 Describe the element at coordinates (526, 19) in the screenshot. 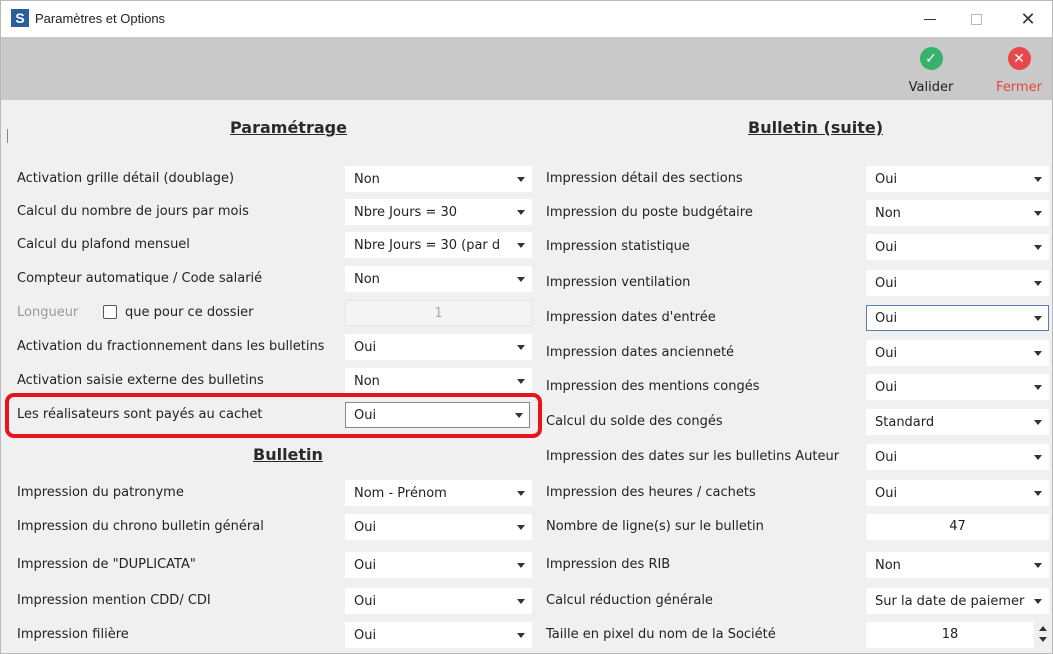

I see `title-bar: S Paramètres et Options ✕` at that location.